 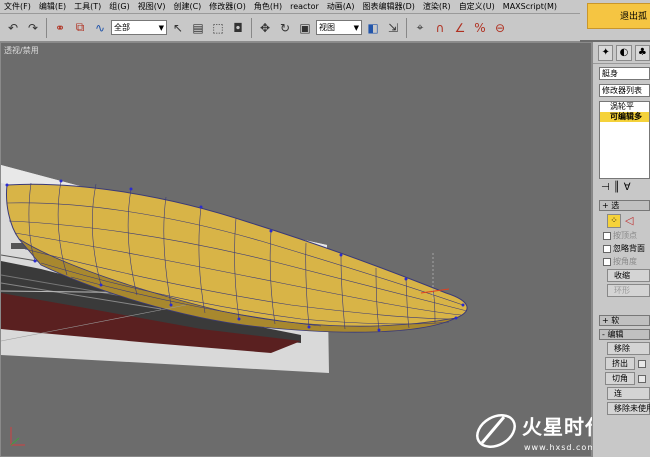 What do you see at coordinates (624, 320) in the screenshot?
I see `soft-selection-rollout-header: + 软` at bounding box center [624, 320].